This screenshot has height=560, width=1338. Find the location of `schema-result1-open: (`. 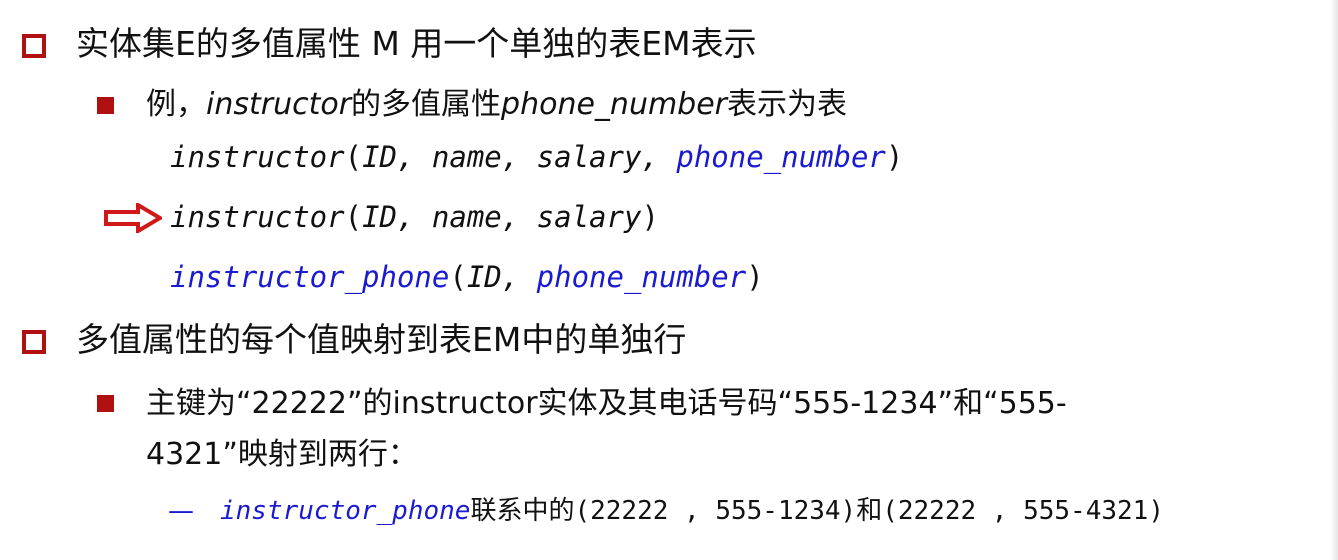

schema-result1-open: ( is located at coordinates (353, 217).